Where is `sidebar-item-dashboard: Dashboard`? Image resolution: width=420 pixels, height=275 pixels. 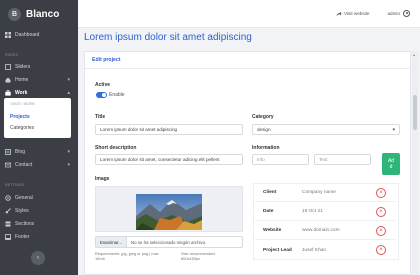
sidebar-item-dashboard: Dashboard is located at coordinates (39, 34).